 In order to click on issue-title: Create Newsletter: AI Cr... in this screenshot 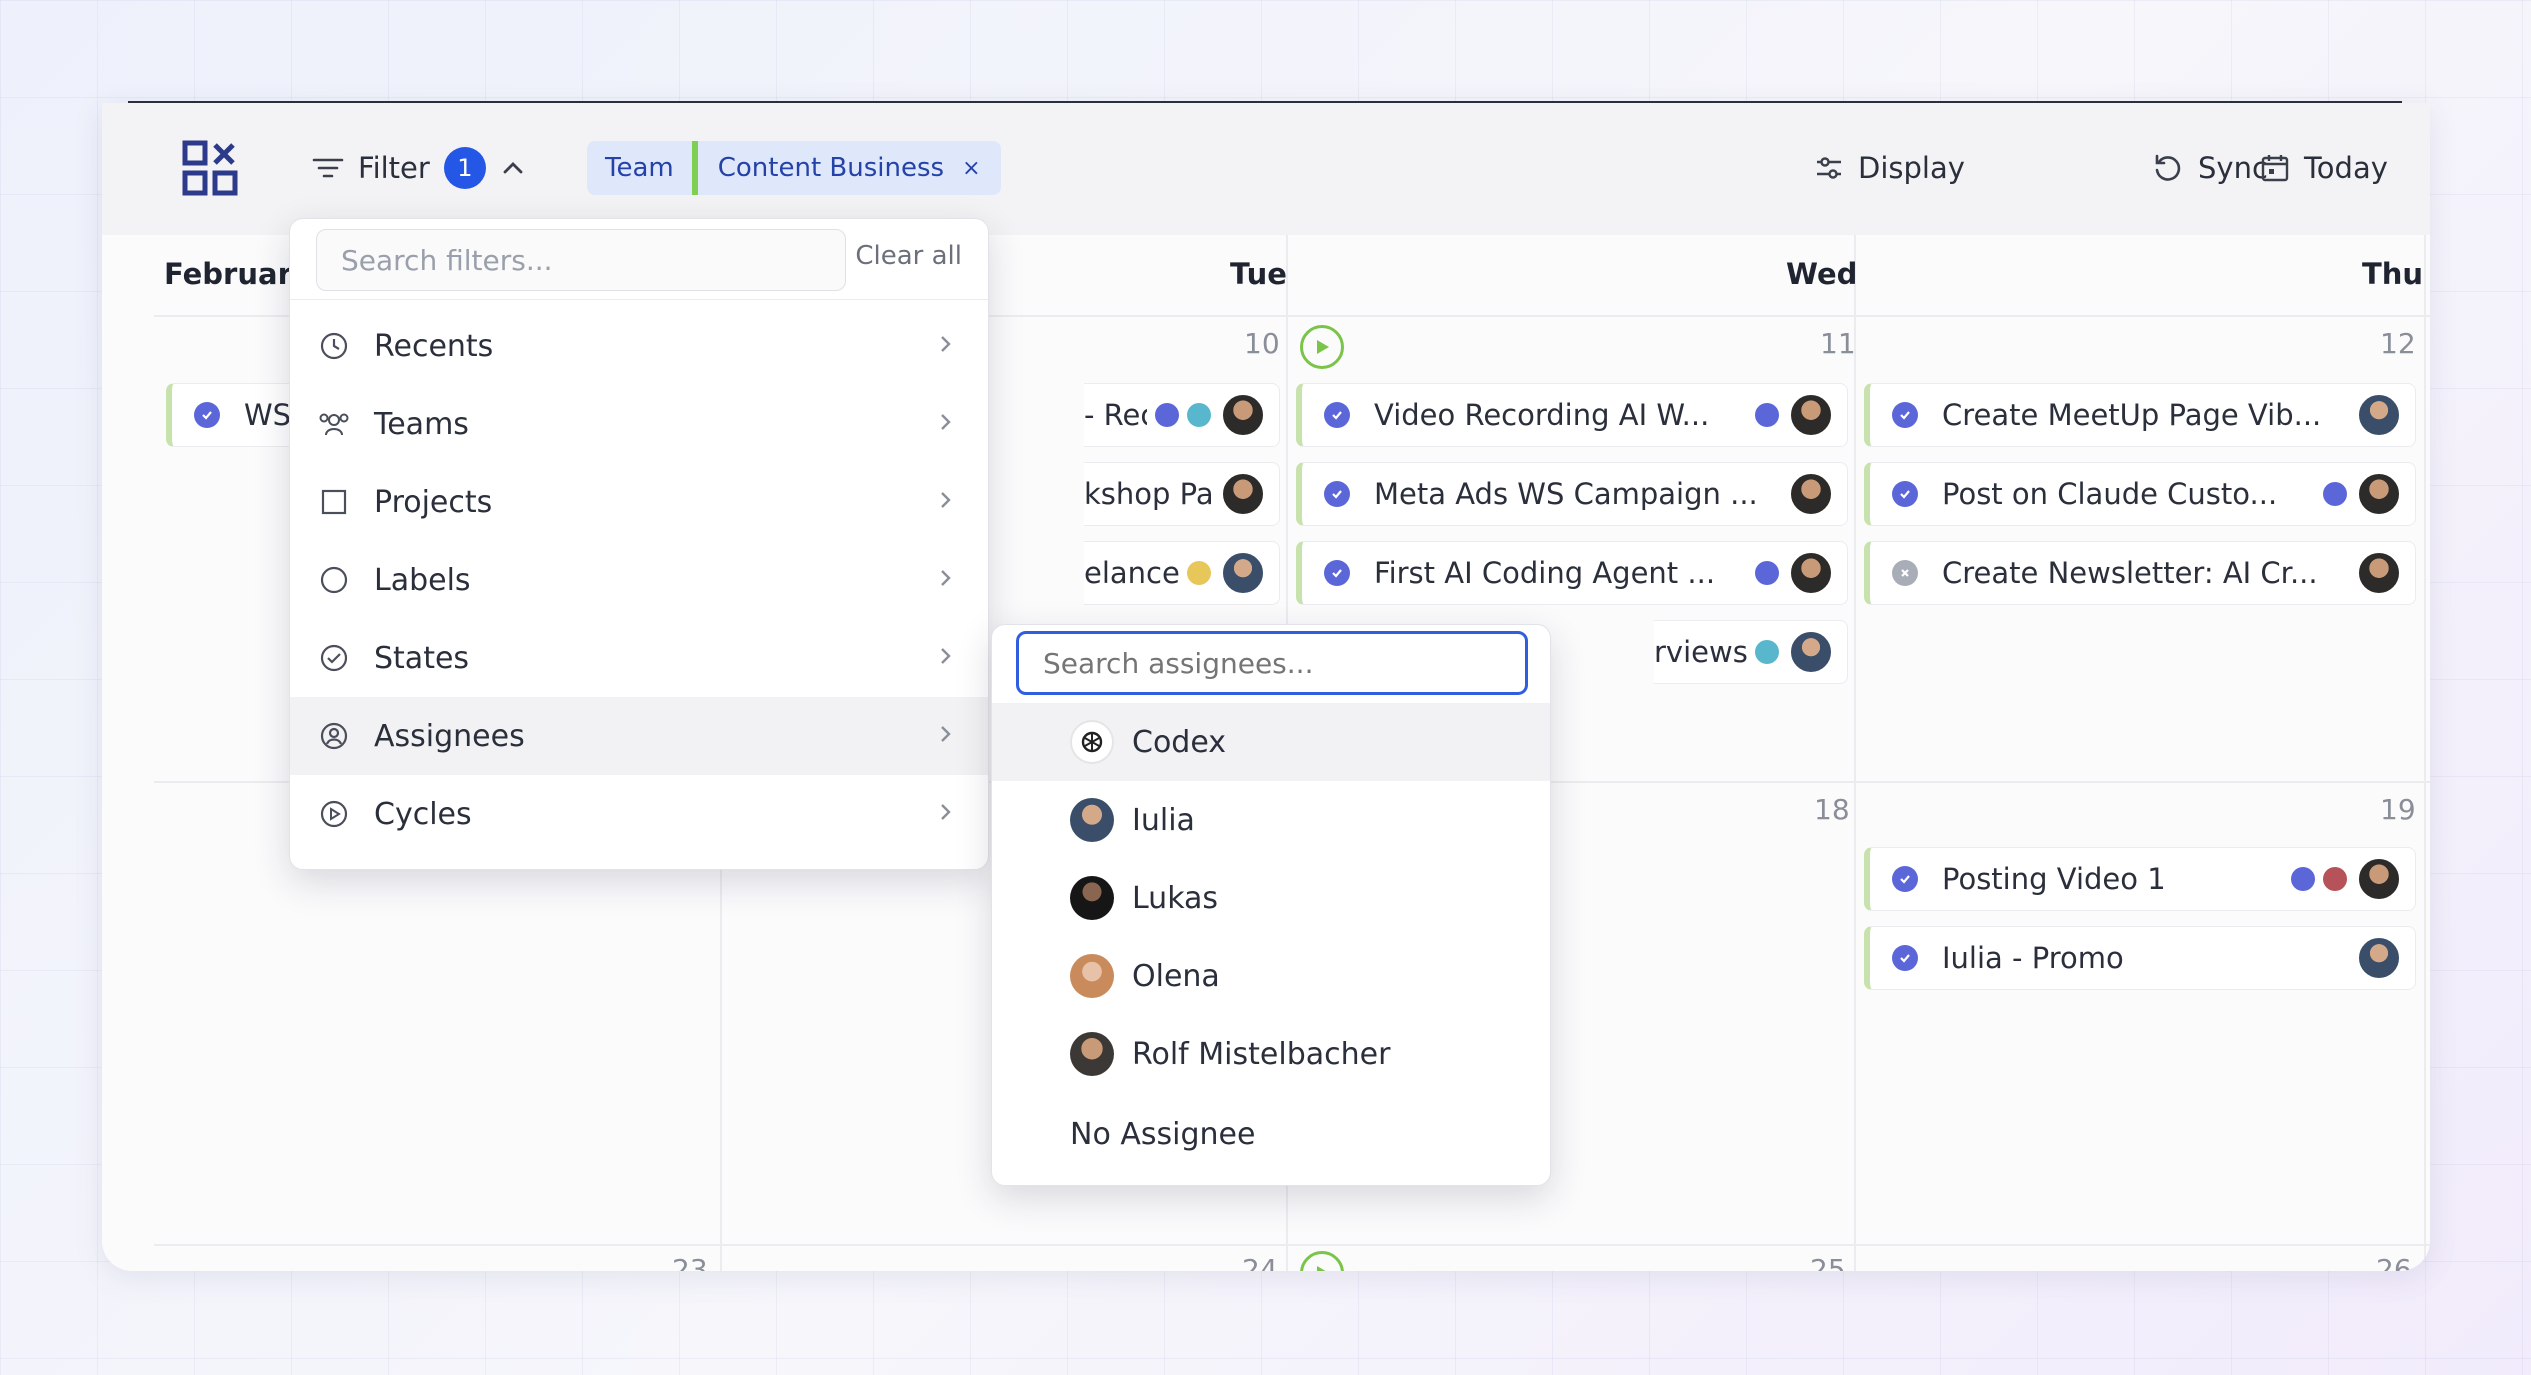, I will do `click(2130, 573)`.